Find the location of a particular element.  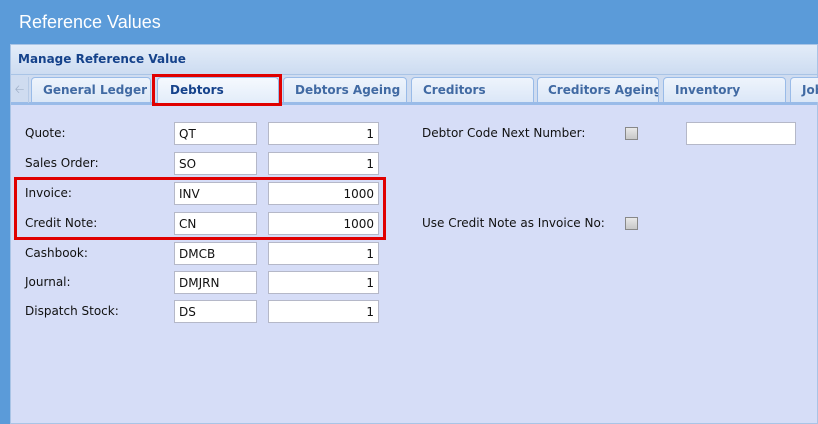

debtors-tab-highlight is located at coordinates (217, 90).